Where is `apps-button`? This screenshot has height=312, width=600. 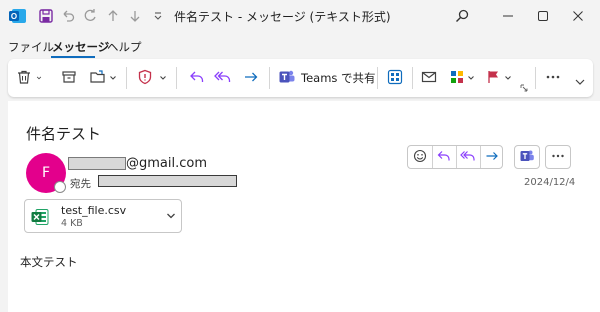
apps-button is located at coordinates (395, 78).